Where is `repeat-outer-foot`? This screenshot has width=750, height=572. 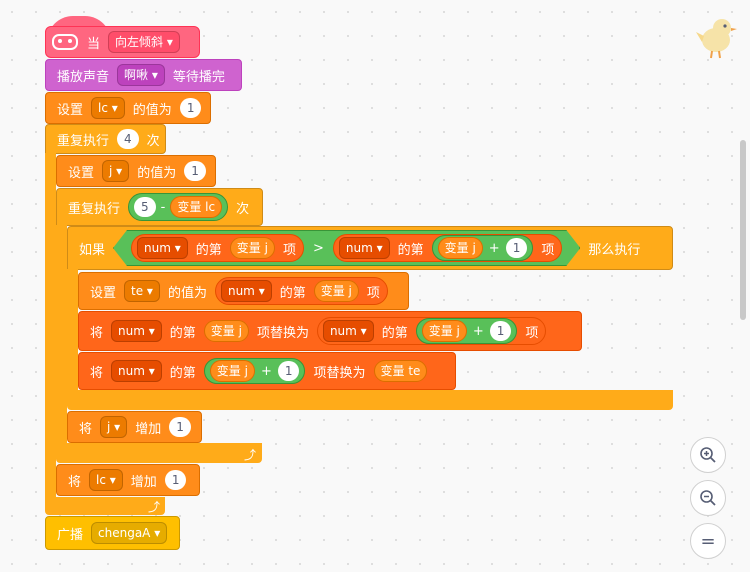
repeat-outer-foot is located at coordinates (105, 506).